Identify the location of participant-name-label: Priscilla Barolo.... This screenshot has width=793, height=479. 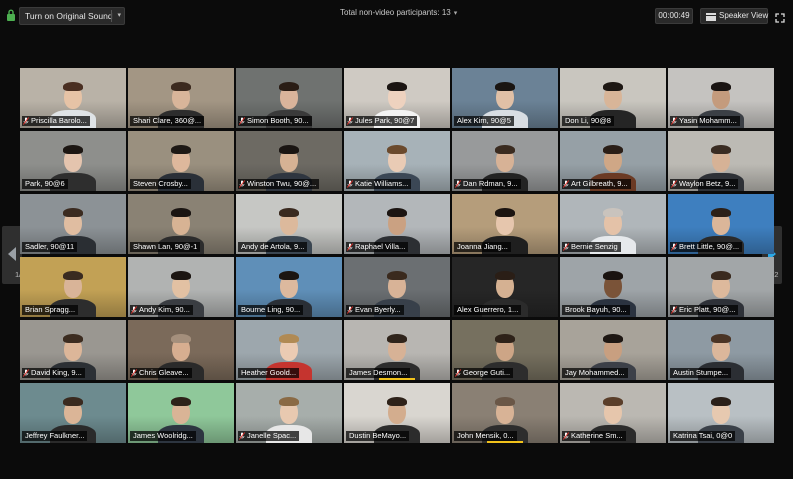
(56, 121).